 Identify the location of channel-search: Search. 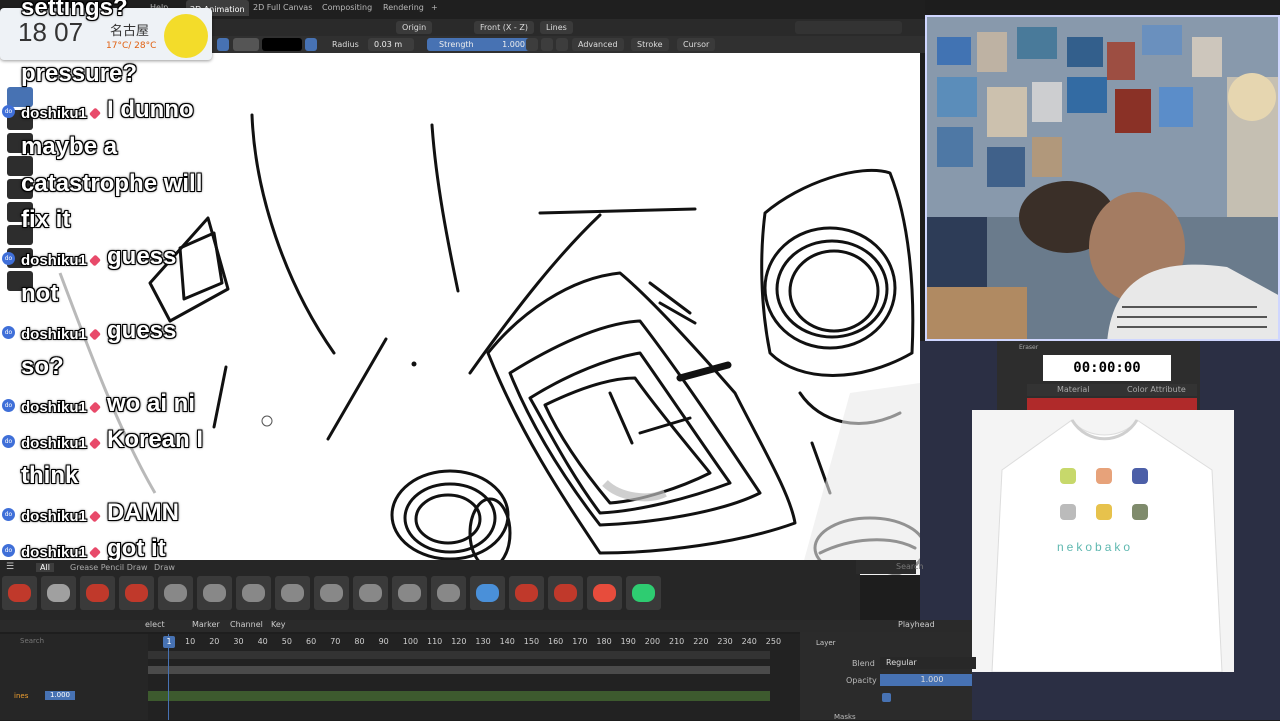
(32, 641).